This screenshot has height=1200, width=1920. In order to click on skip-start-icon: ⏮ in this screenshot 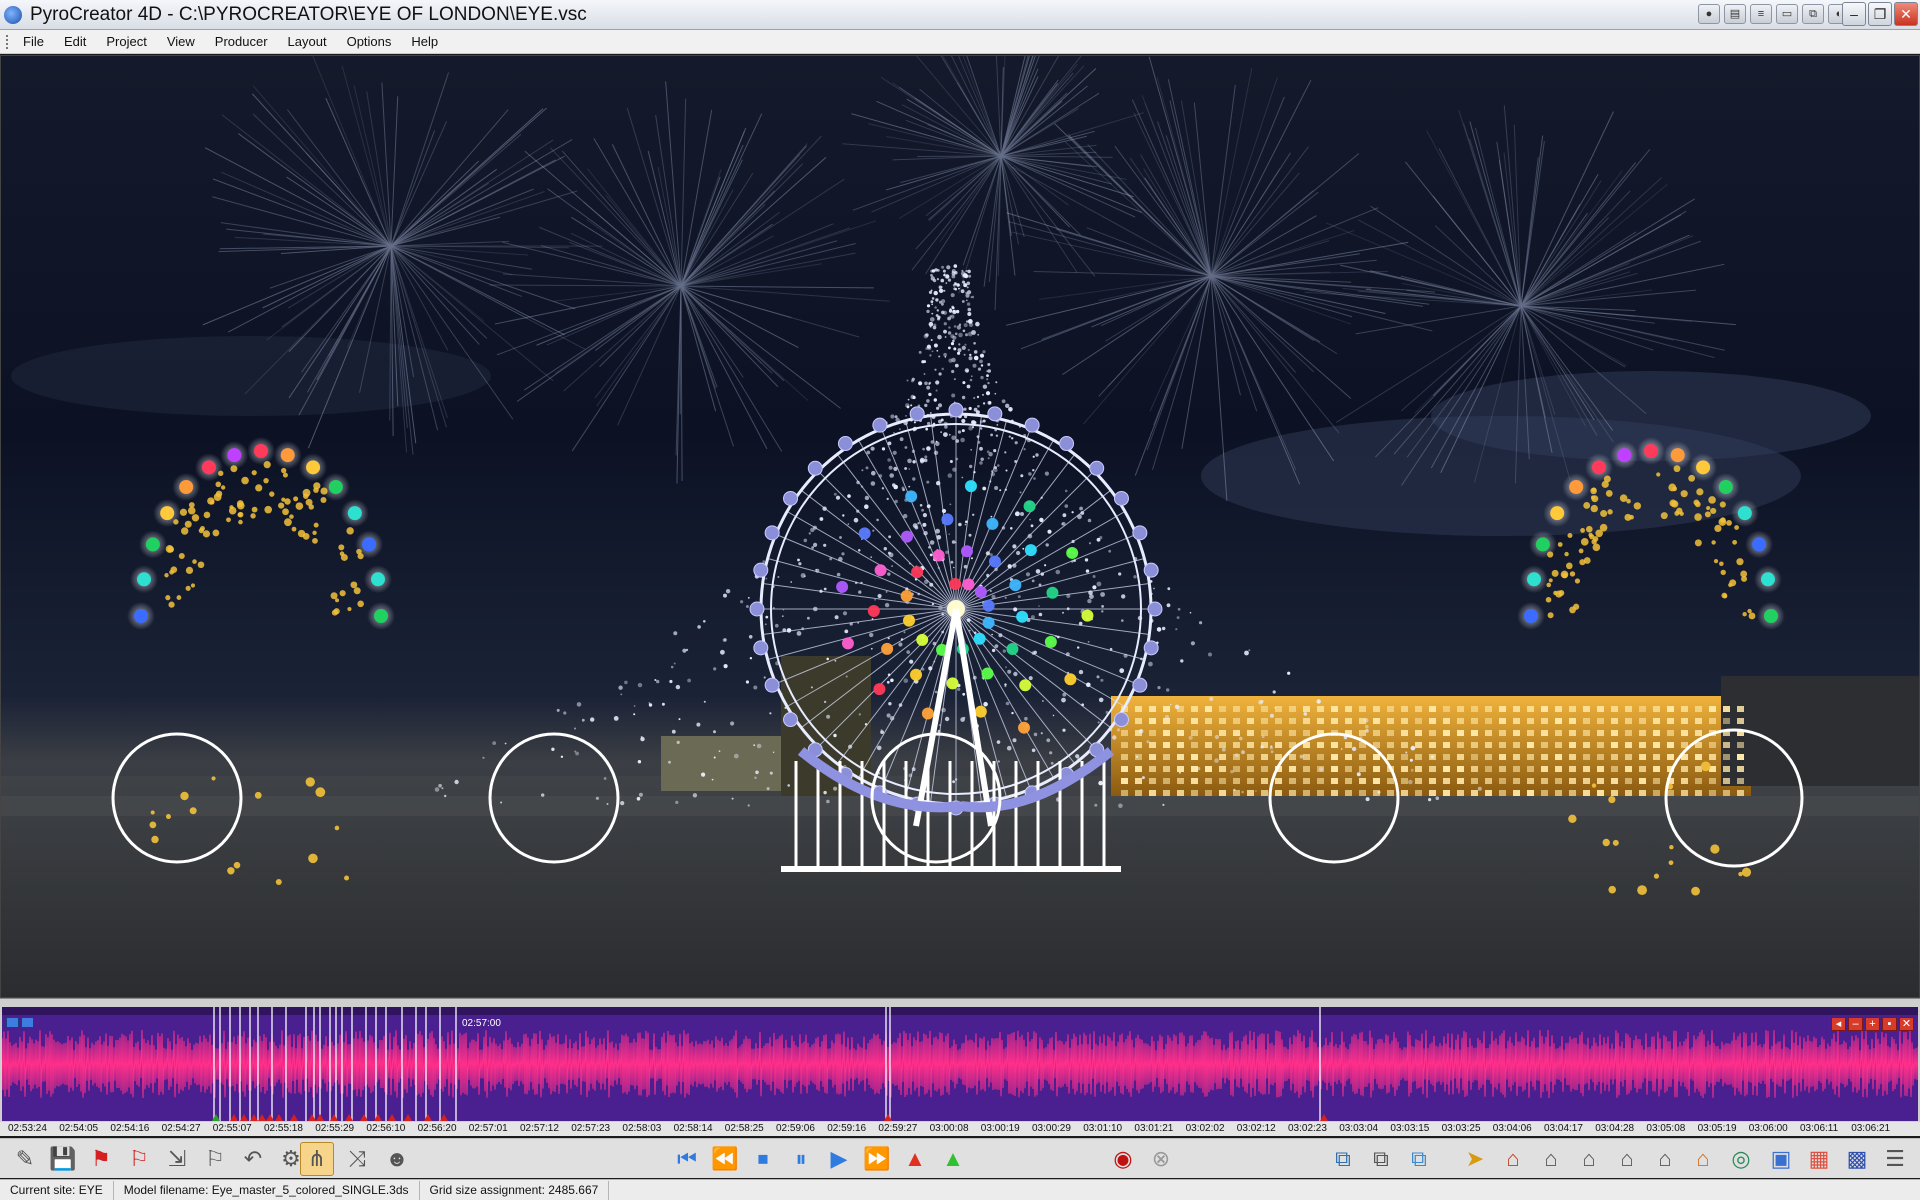, I will do `click(687, 1159)`.